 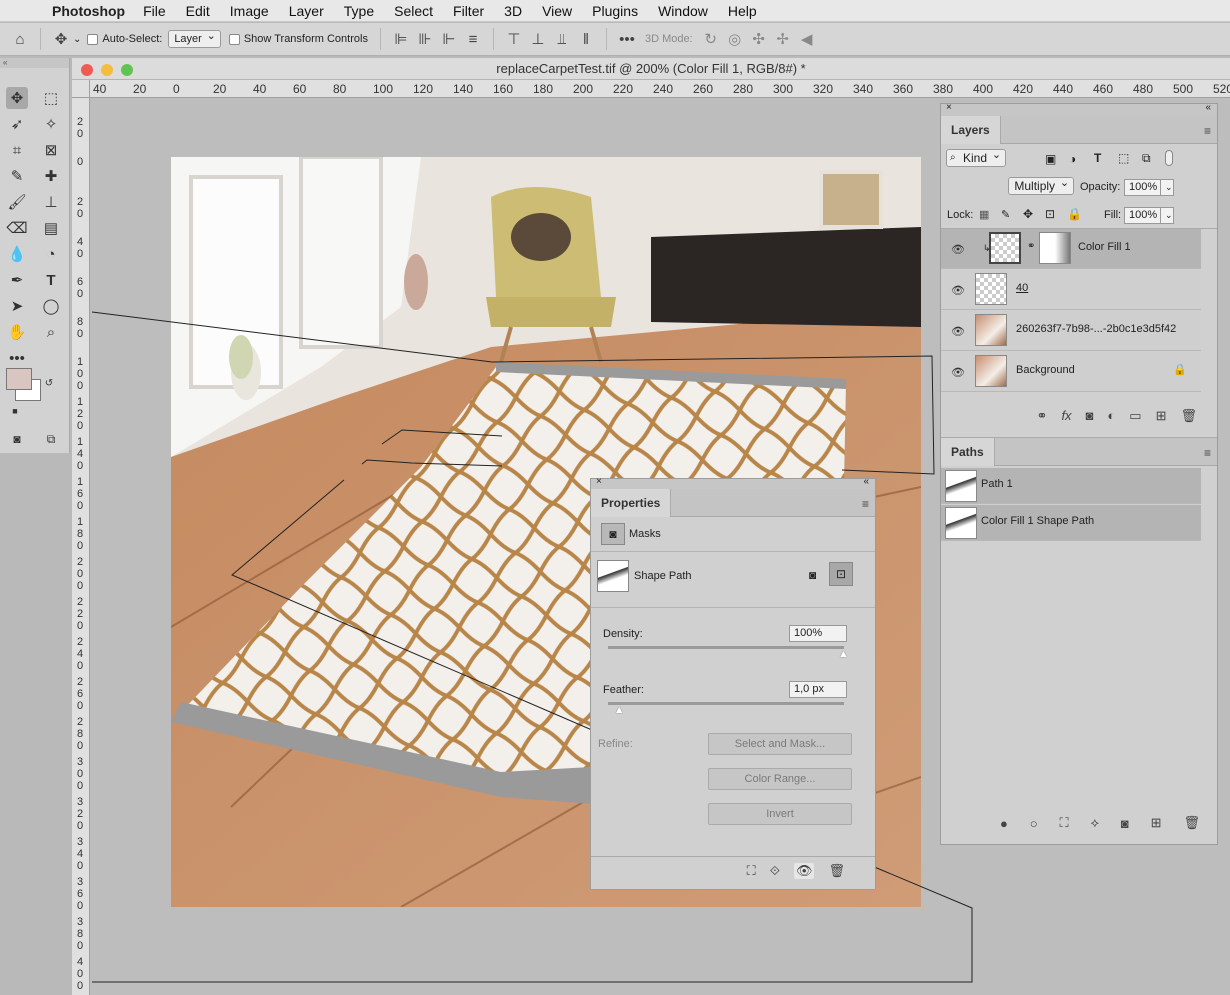 I want to click on align-right-icon: ⊩, so click(x=449, y=39).